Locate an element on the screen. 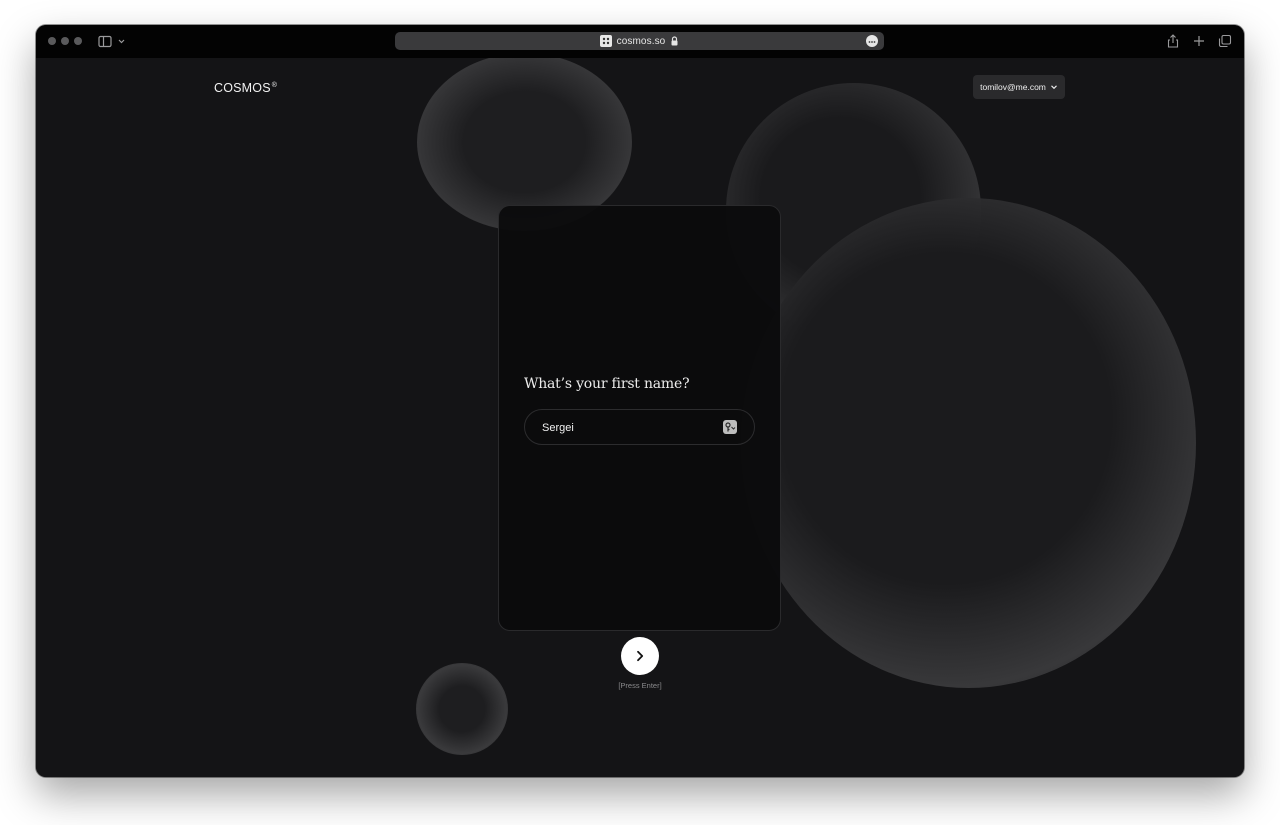  chevron-down-icon is located at coordinates (1054, 87).